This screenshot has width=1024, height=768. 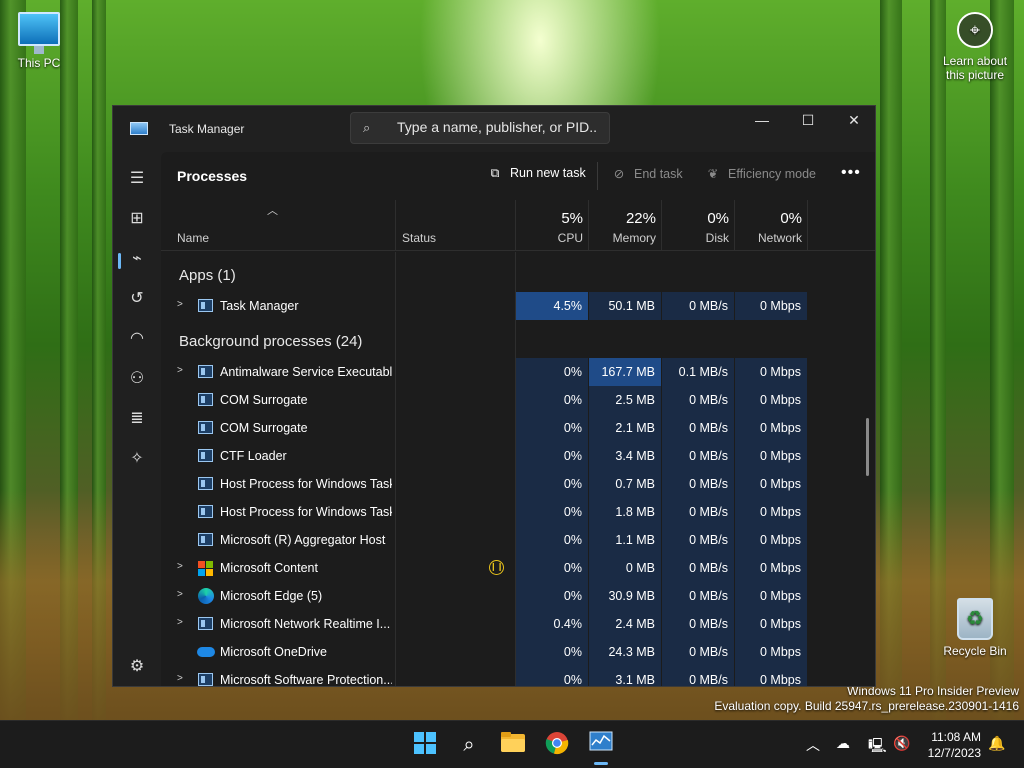 What do you see at coordinates (557, 745) in the screenshot?
I see `chrome-icon` at bounding box center [557, 745].